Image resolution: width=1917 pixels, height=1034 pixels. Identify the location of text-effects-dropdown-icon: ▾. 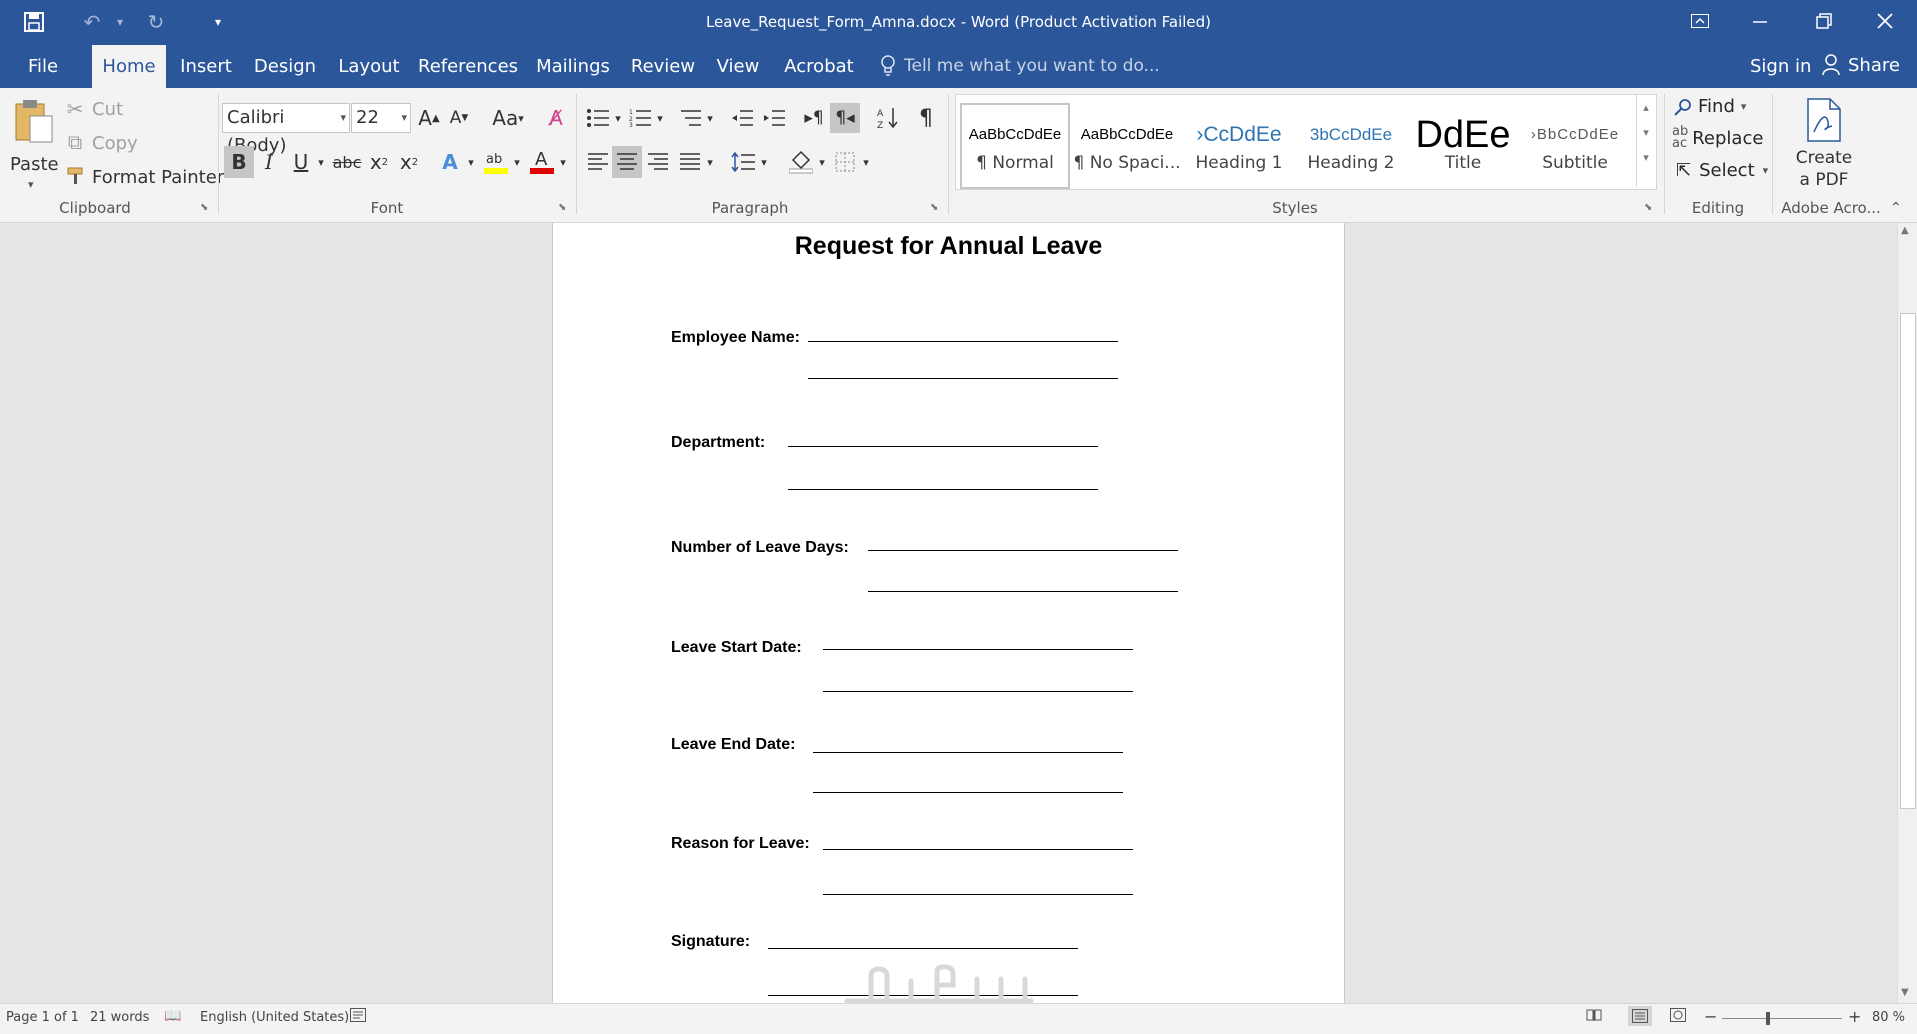
(471, 162).